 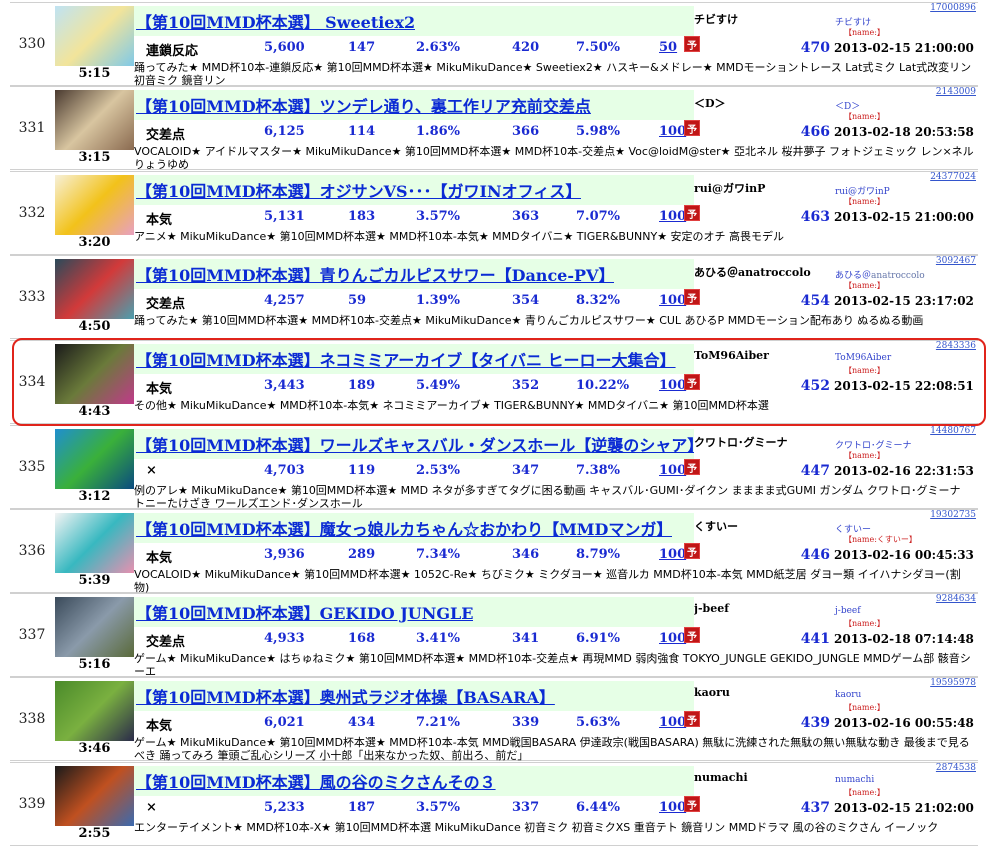 What do you see at coordinates (598, 722) in the screenshot?
I see `mylist-rate: 5.63%` at bounding box center [598, 722].